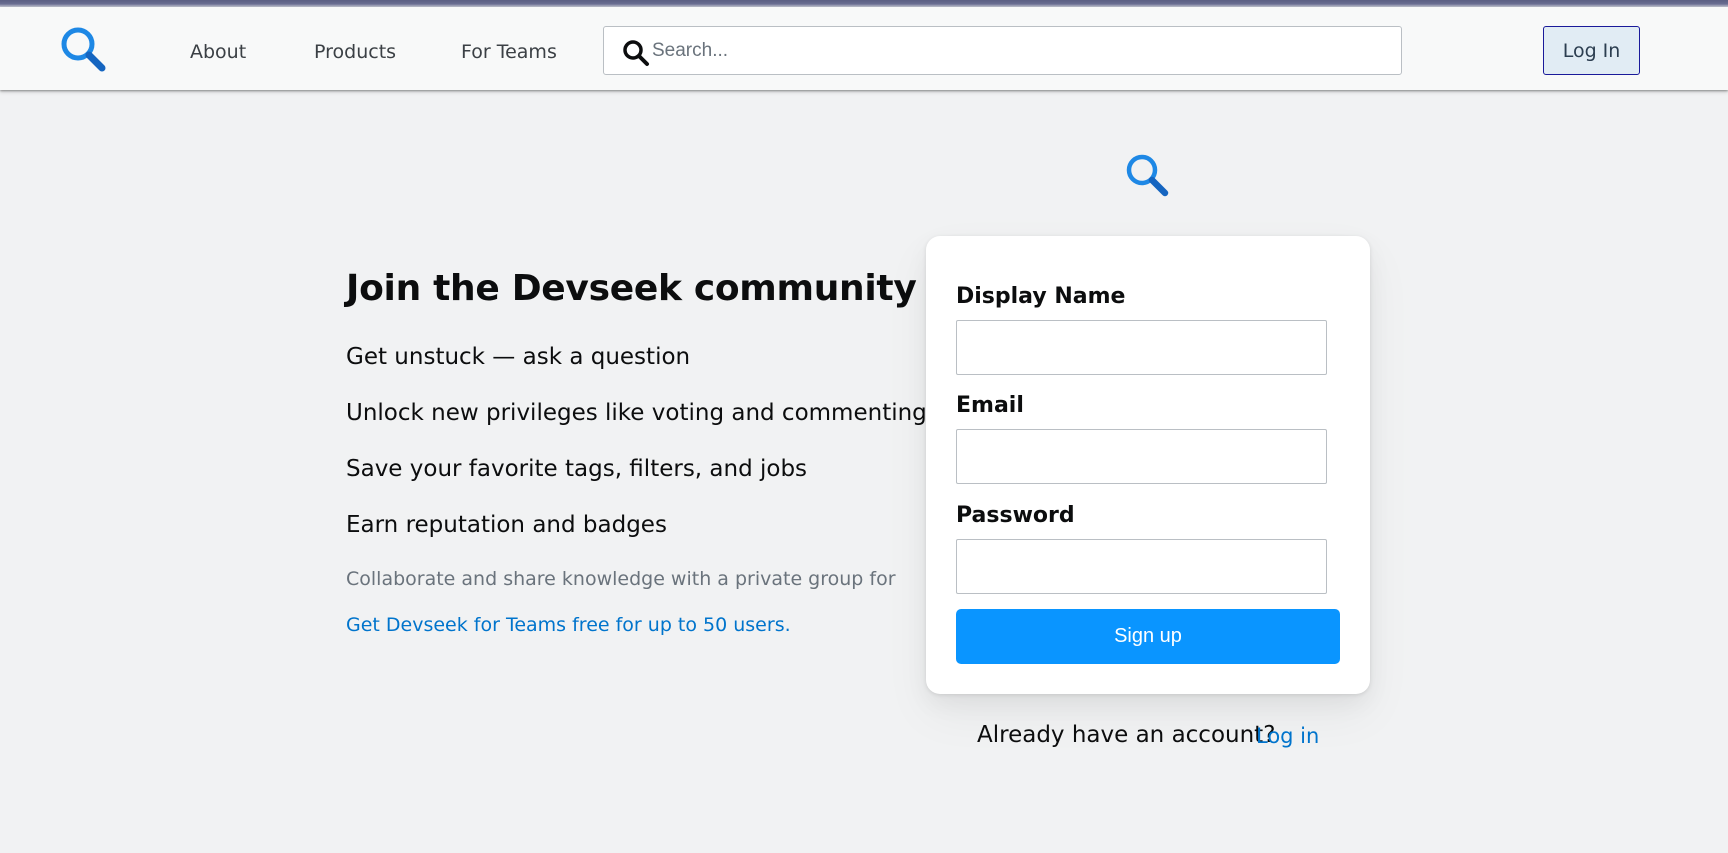 The width and height of the screenshot is (1728, 853). Describe the element at coordinates (1015, 515) in the screenshot. I see `password-label: Password` at that location.